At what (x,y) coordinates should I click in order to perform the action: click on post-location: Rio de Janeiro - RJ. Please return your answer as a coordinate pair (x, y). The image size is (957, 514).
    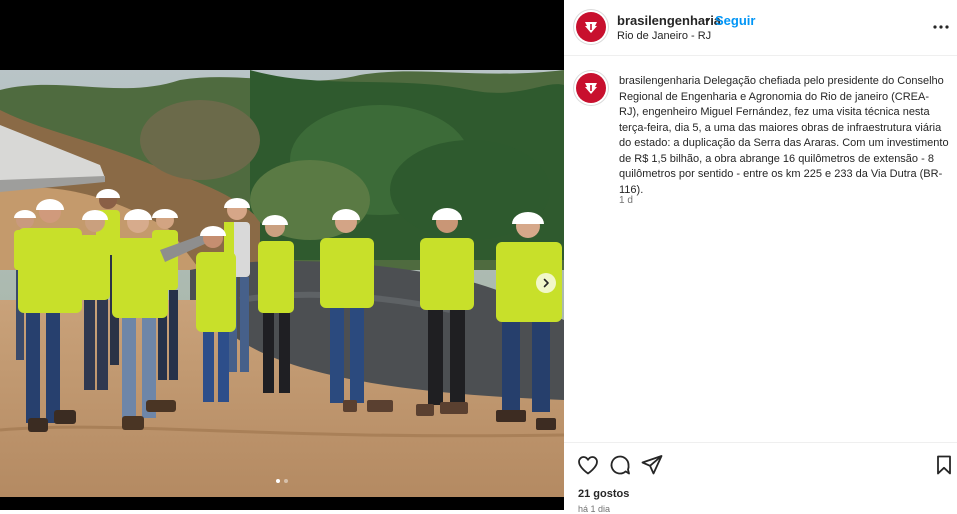
    Looking at the image, I should click on (664, 36).